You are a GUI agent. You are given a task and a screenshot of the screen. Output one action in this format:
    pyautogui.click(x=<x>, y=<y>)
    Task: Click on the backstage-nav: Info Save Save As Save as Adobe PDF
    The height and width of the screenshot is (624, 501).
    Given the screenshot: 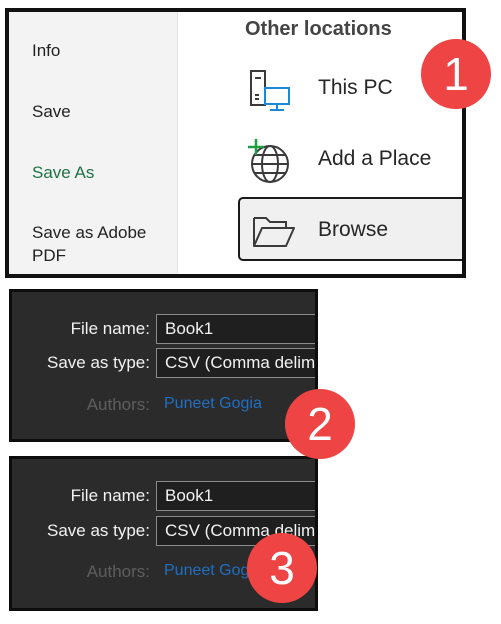 What is the action you would take?
    pyautogui.click(x=93, y=143)
    